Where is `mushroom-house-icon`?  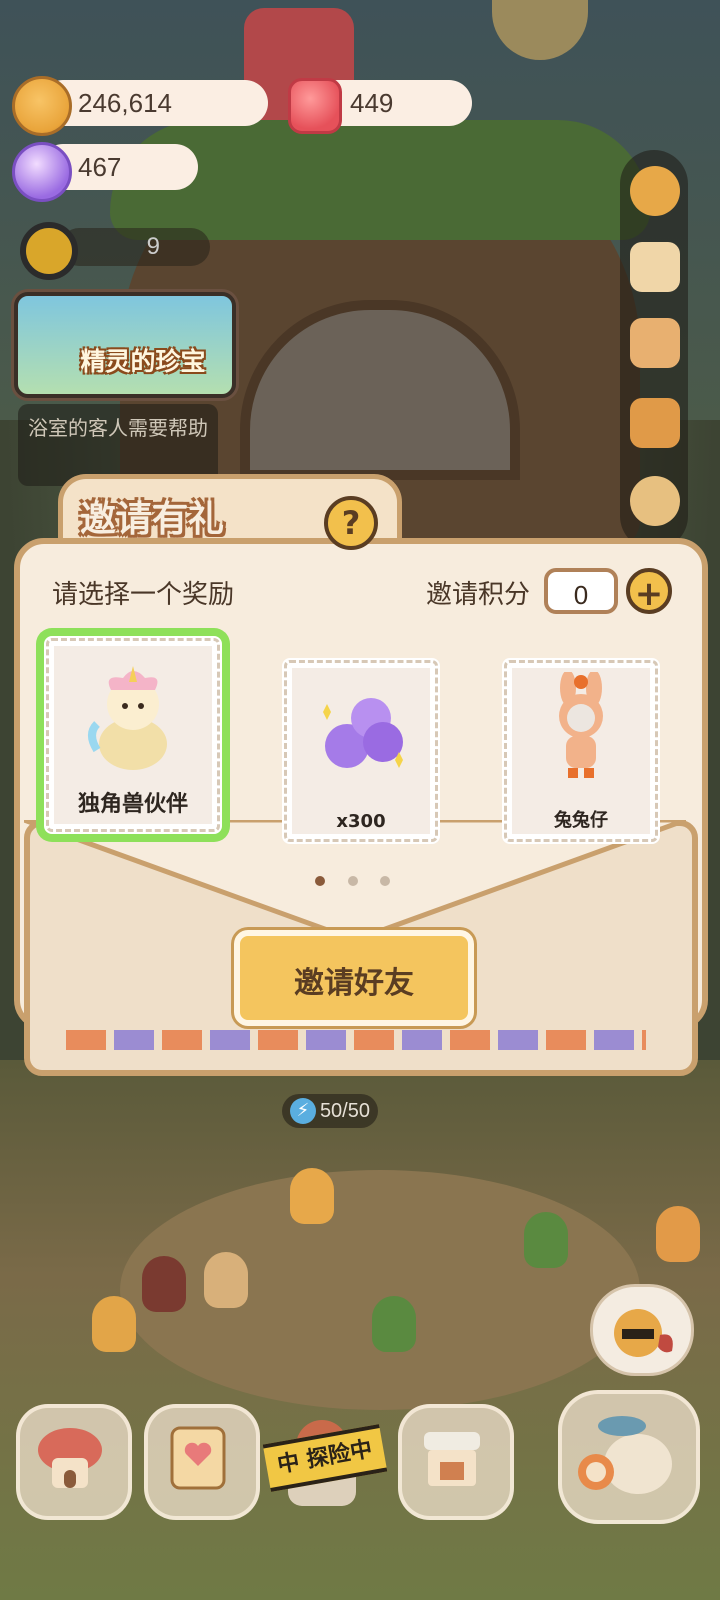 mushroom-house-icon is located at coordinates (70, 1458).